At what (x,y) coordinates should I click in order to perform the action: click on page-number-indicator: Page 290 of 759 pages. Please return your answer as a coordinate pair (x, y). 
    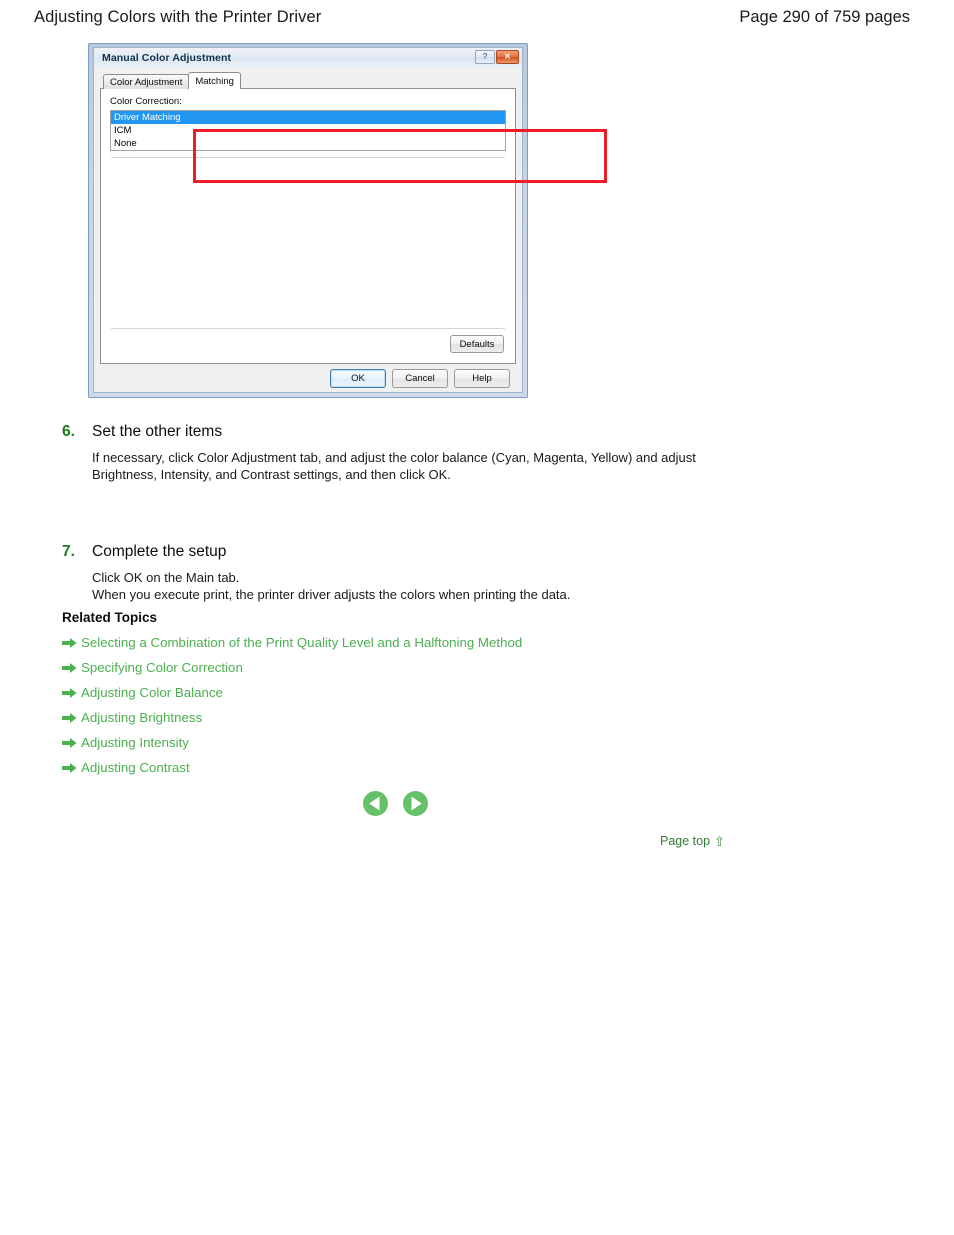
    Looking at the image, I should click on (824, 16).